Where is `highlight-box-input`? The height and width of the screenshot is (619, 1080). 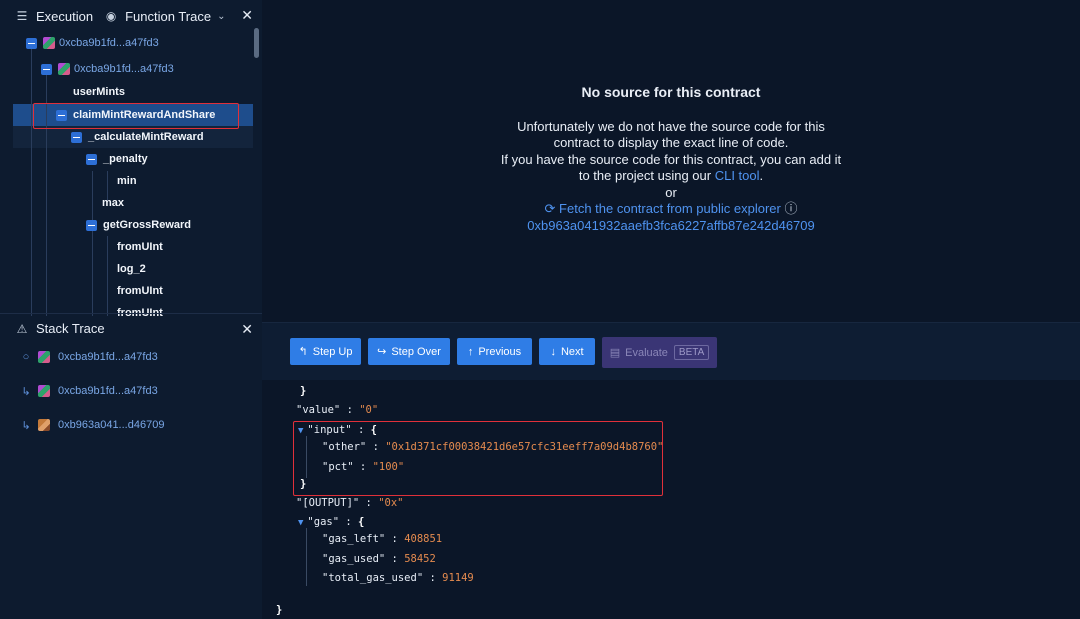 highlight-box-input is located at coordinates (478, 458).